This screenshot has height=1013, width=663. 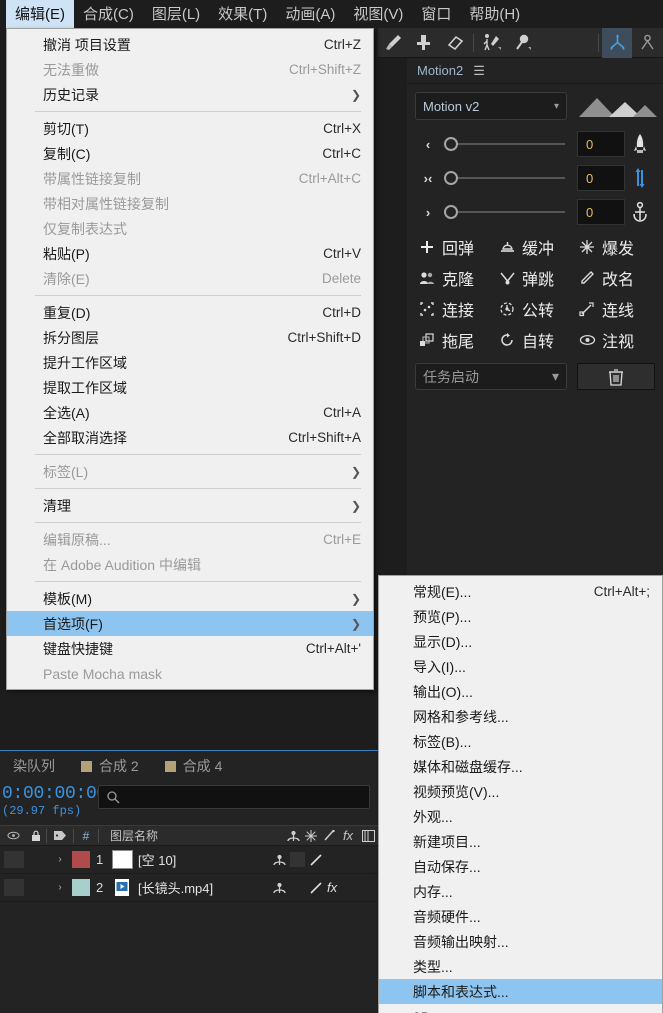 I want to click on row-switches, so click(x=325, y=859).